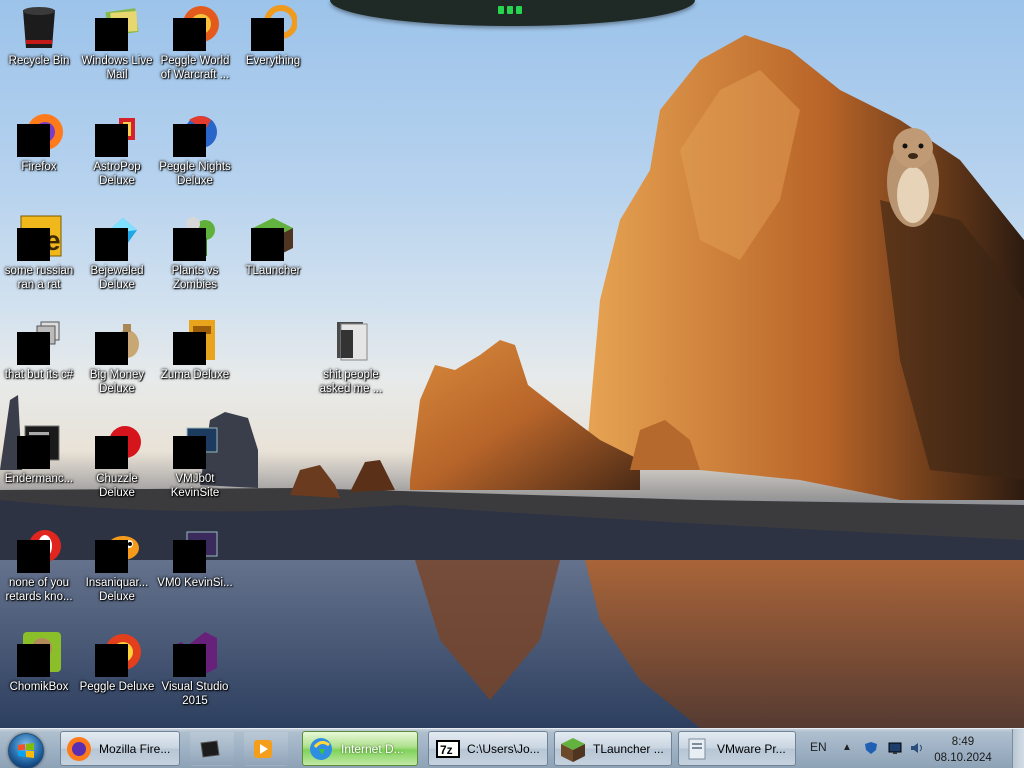 The width and height of the screenshot is (1024, 768). What do you see at coordinates (697, 749) in the screenshot?
I see `vmware-icon` at bounding box center [697, 749].